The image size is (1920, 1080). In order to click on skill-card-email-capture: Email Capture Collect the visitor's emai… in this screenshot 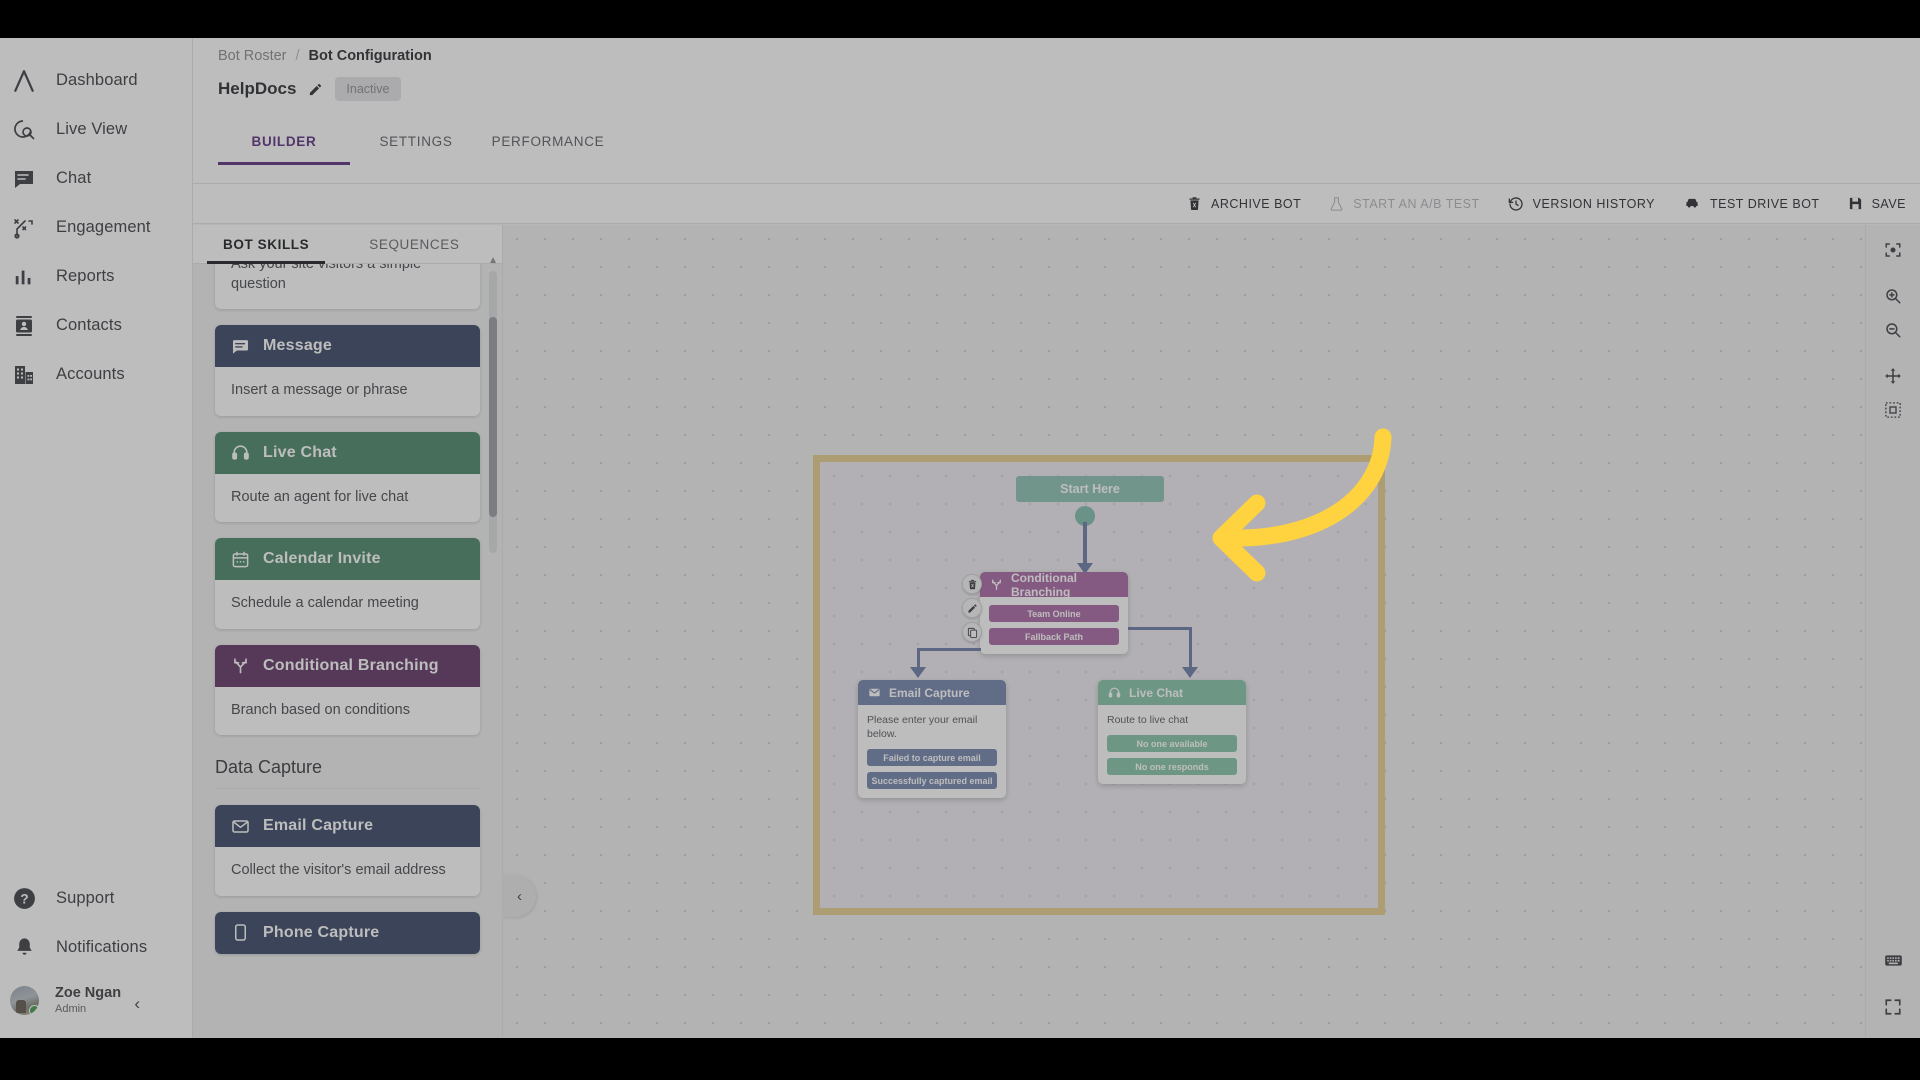, I will do `click(347, 850)`.